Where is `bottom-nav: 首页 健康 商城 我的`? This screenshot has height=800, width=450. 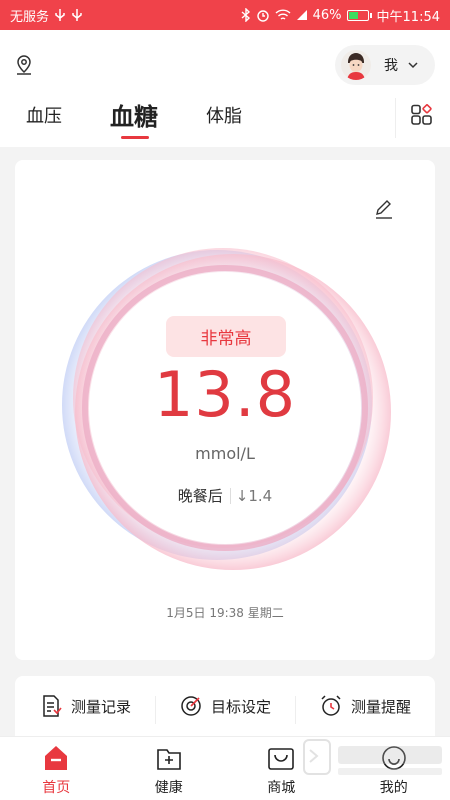
bottom-nav: 首页 健康 商城 我的 is located at coordinates (225, 768).